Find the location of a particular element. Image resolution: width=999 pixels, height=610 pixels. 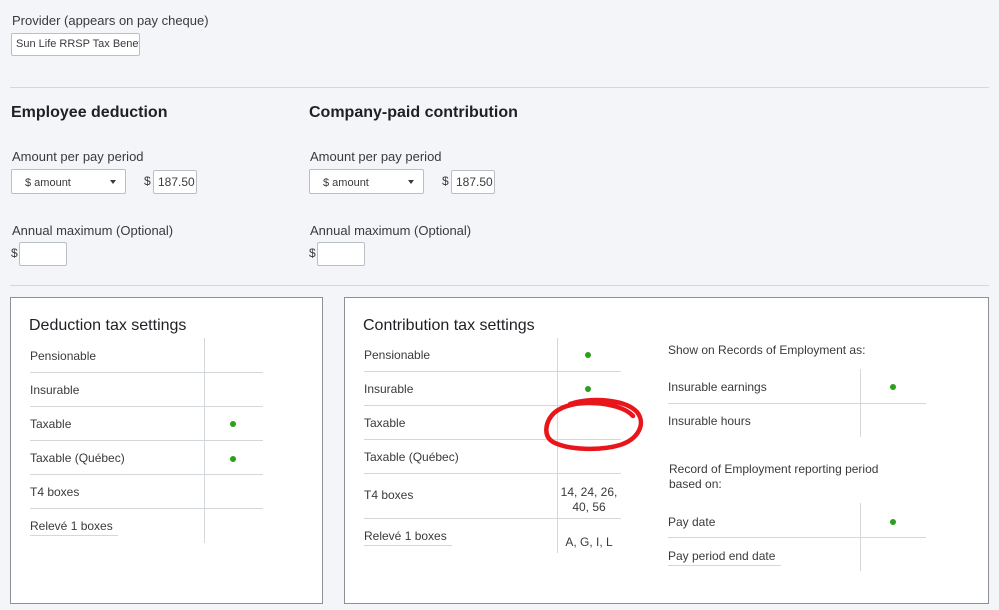

company-currency-symbol: $ is located at coordinates (445, 181).